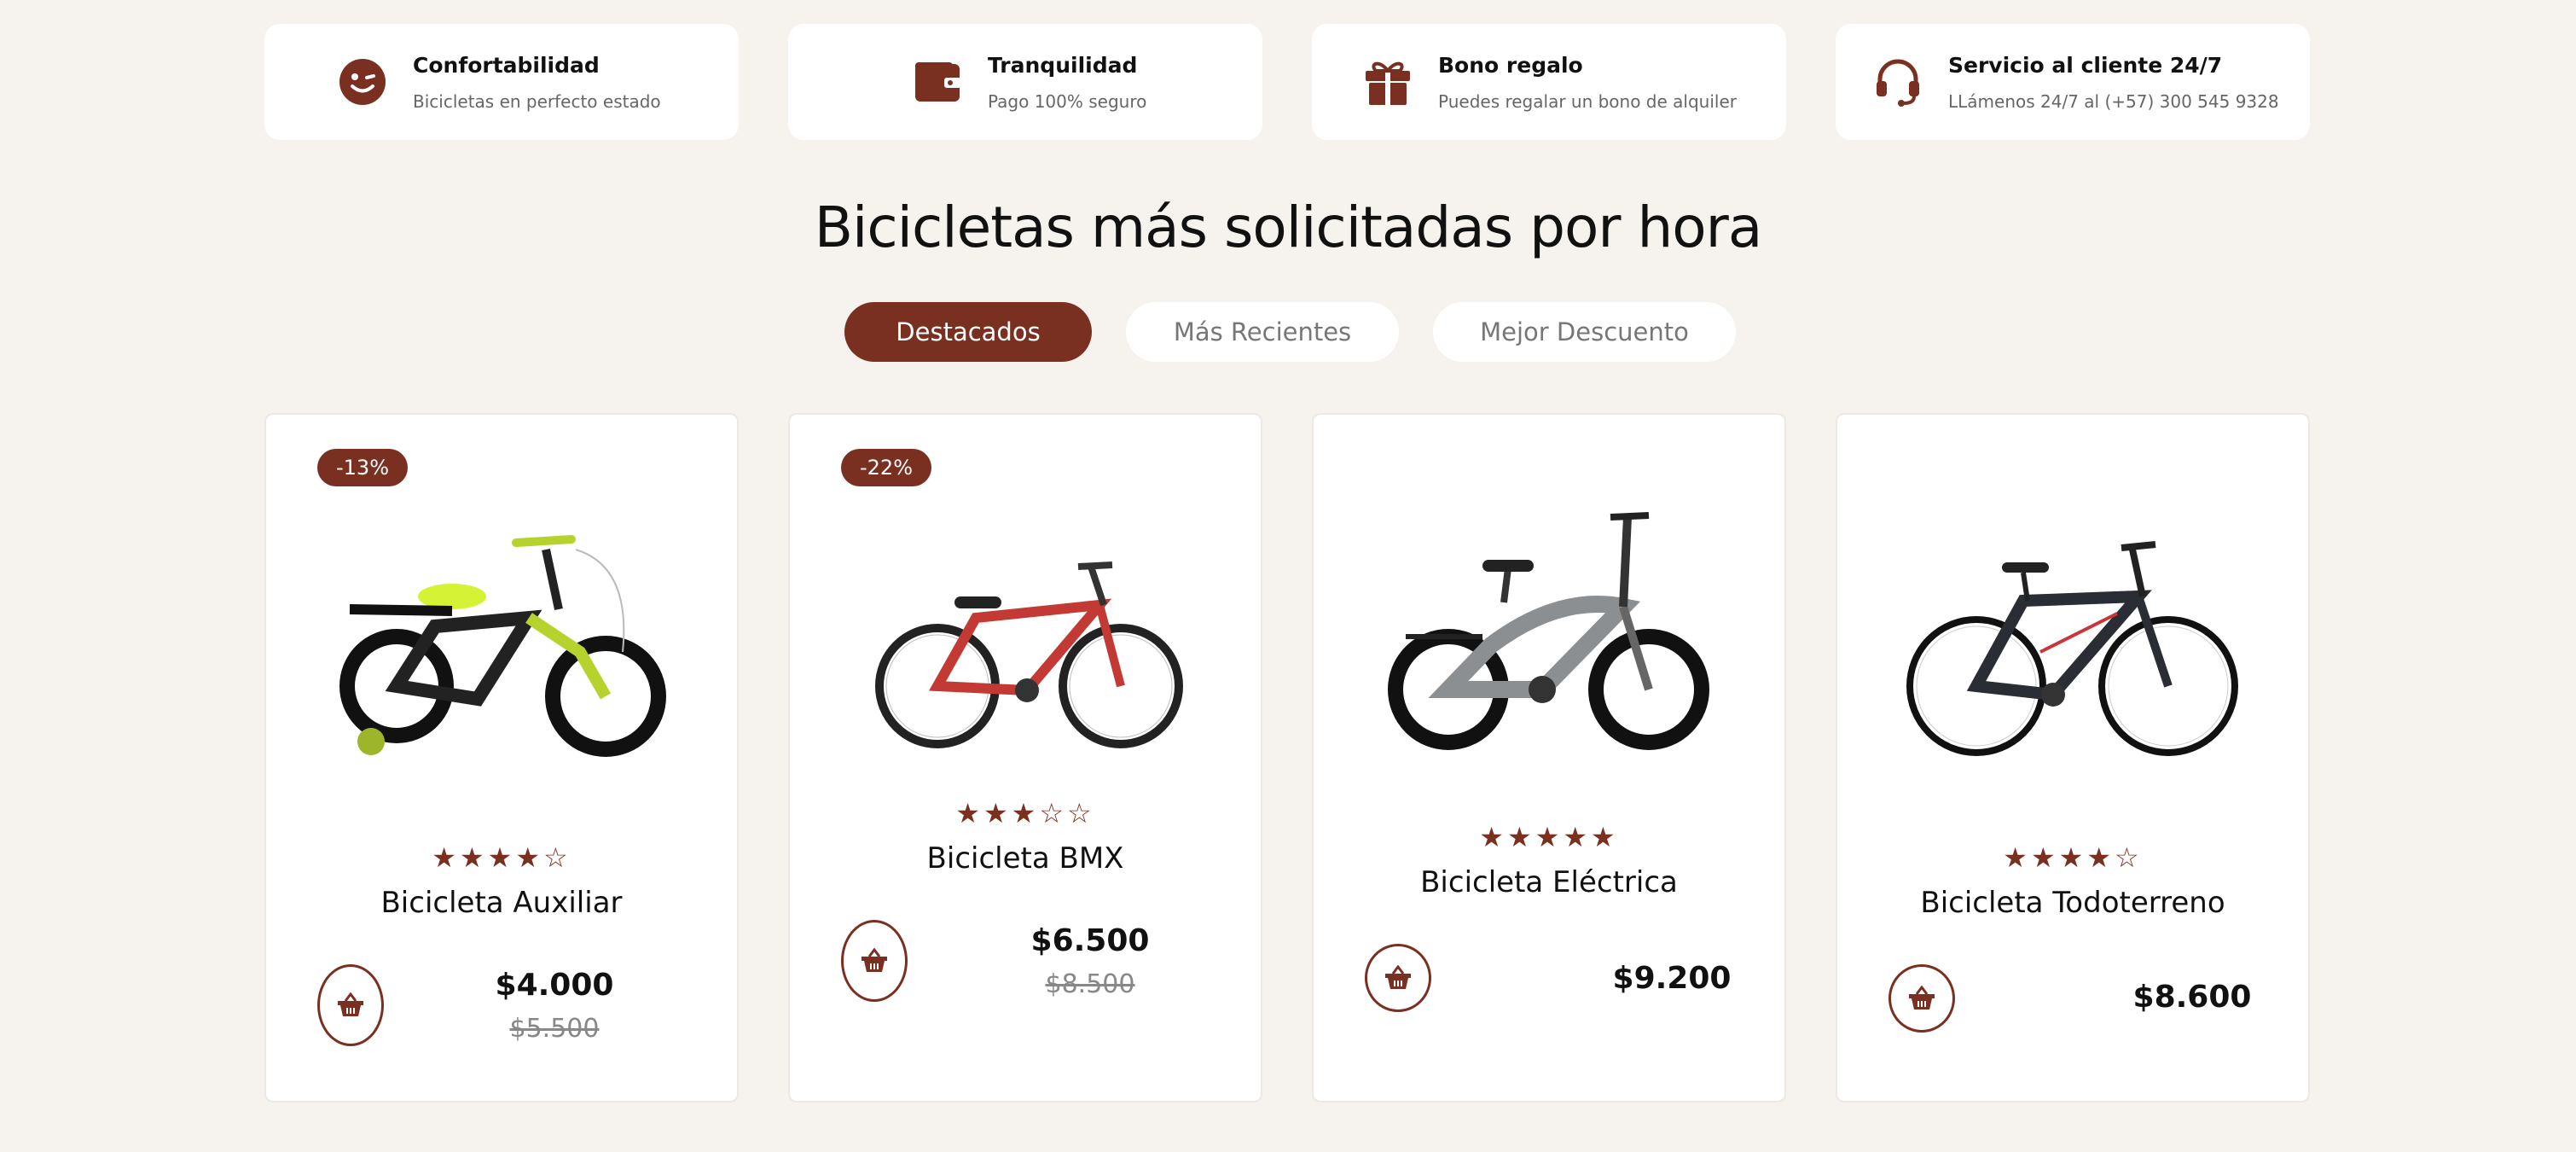 This screenshot has height=1152, width=2576. Describe the element at coordinates (1067, 101) in the screenshot. I see `feature-subtitle: Pago 100% seguro` at that location.